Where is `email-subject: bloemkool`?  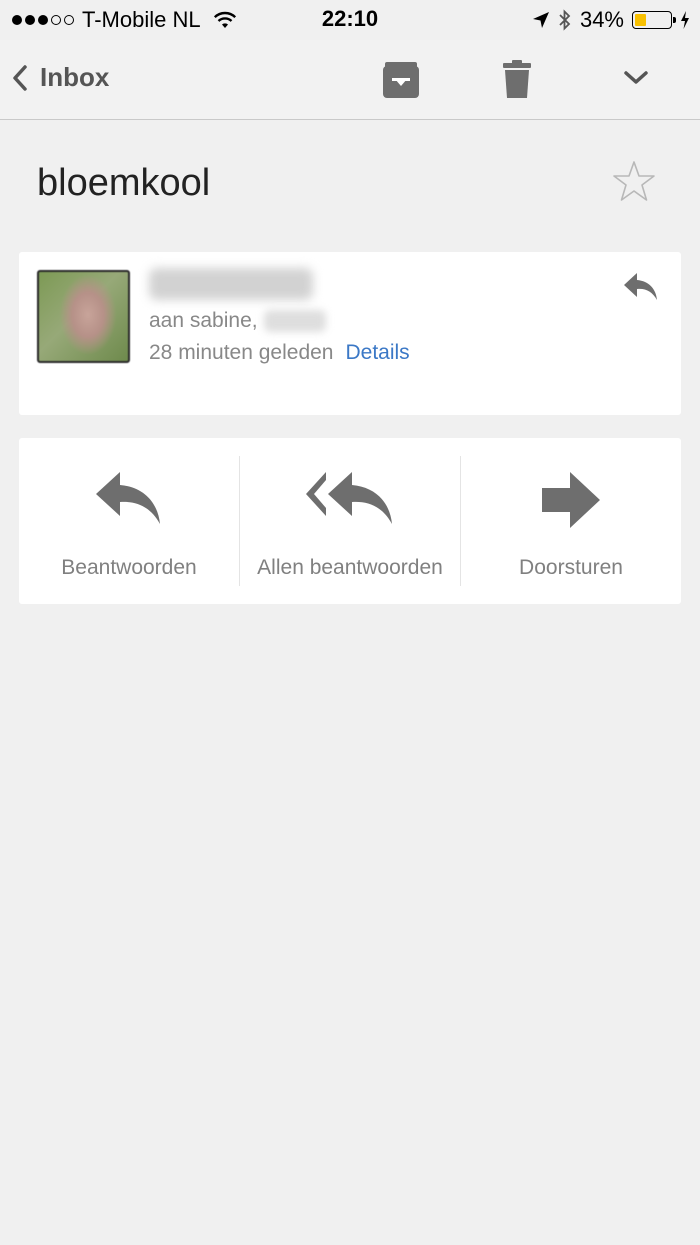
email-subject: bloemkool is located at coordinates (124, 183).